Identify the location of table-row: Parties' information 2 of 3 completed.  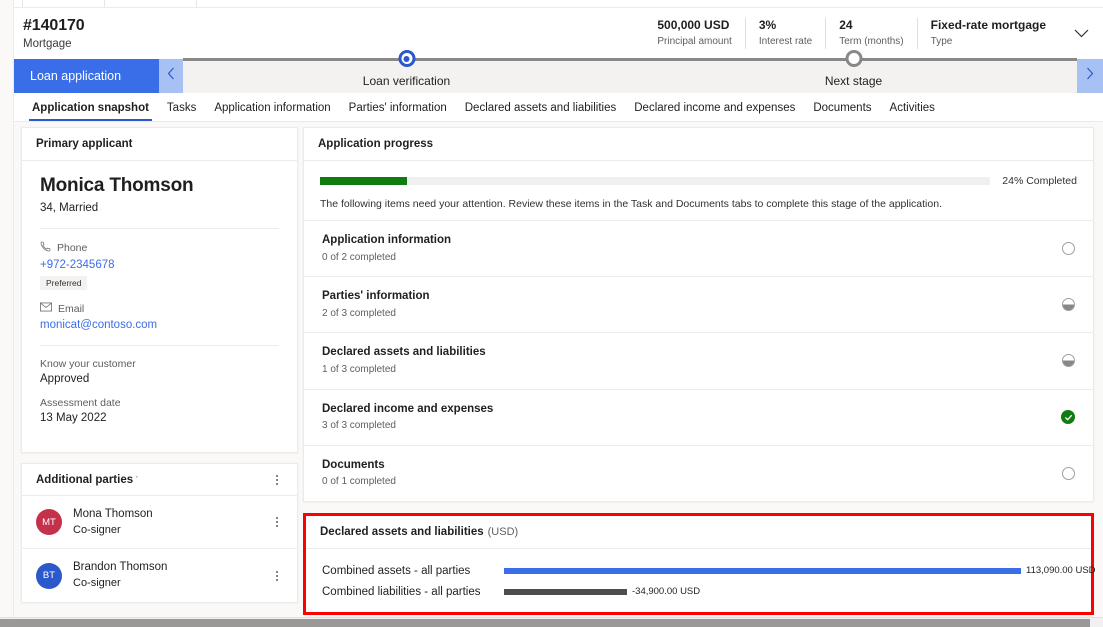
(698, 304).